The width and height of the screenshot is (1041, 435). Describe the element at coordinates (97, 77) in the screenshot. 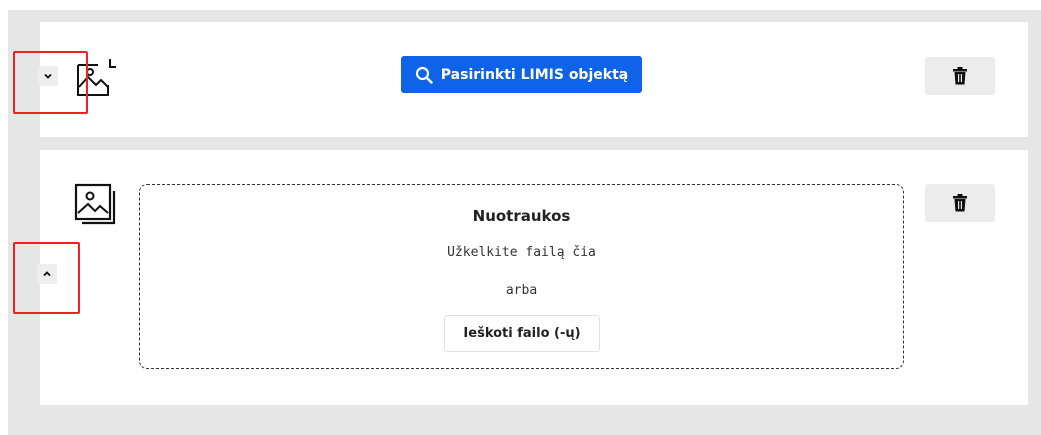

I see `image-icon` at that location.